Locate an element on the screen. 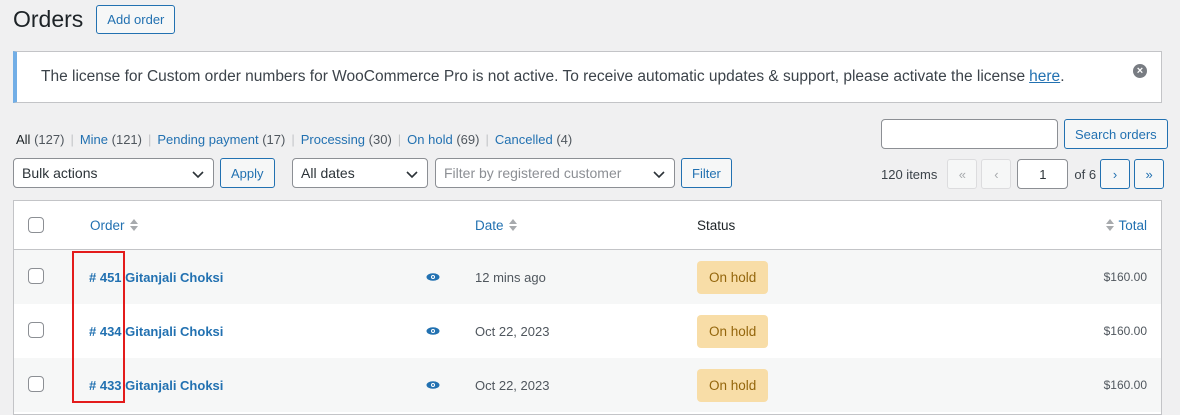 The width and height of the screenshot is (1180, 415). view-on-hold: On hold (69) is located at coordinates (443, 139).